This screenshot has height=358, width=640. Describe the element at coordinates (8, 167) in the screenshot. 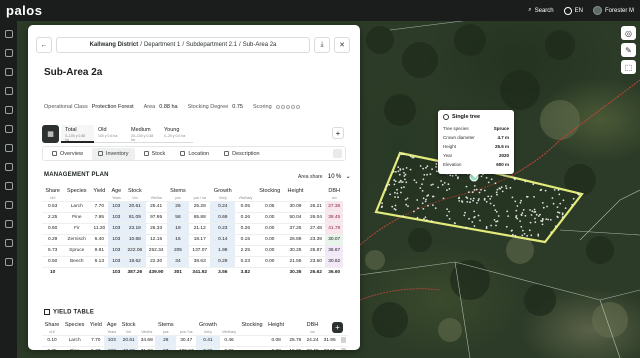

I see `calendar-icon` at that location.